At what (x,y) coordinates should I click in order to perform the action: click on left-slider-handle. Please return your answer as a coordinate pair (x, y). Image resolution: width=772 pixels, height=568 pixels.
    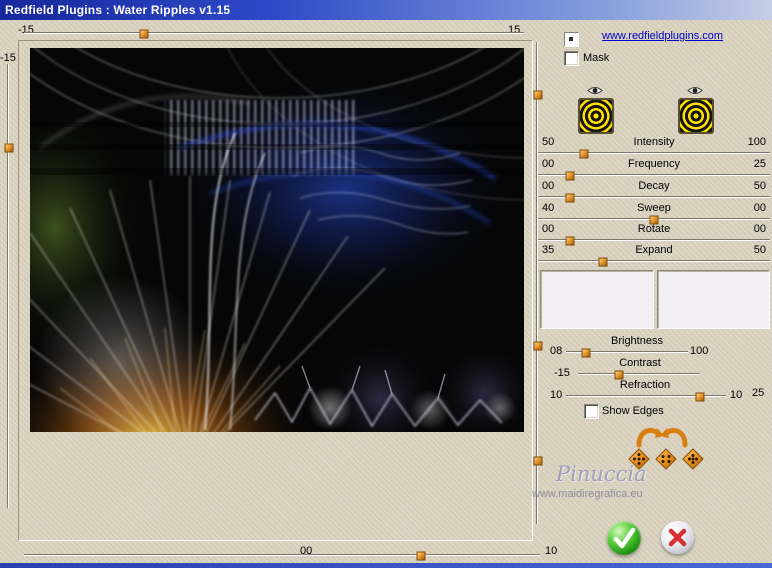
    Looking at the image, I should click on (8, 148).